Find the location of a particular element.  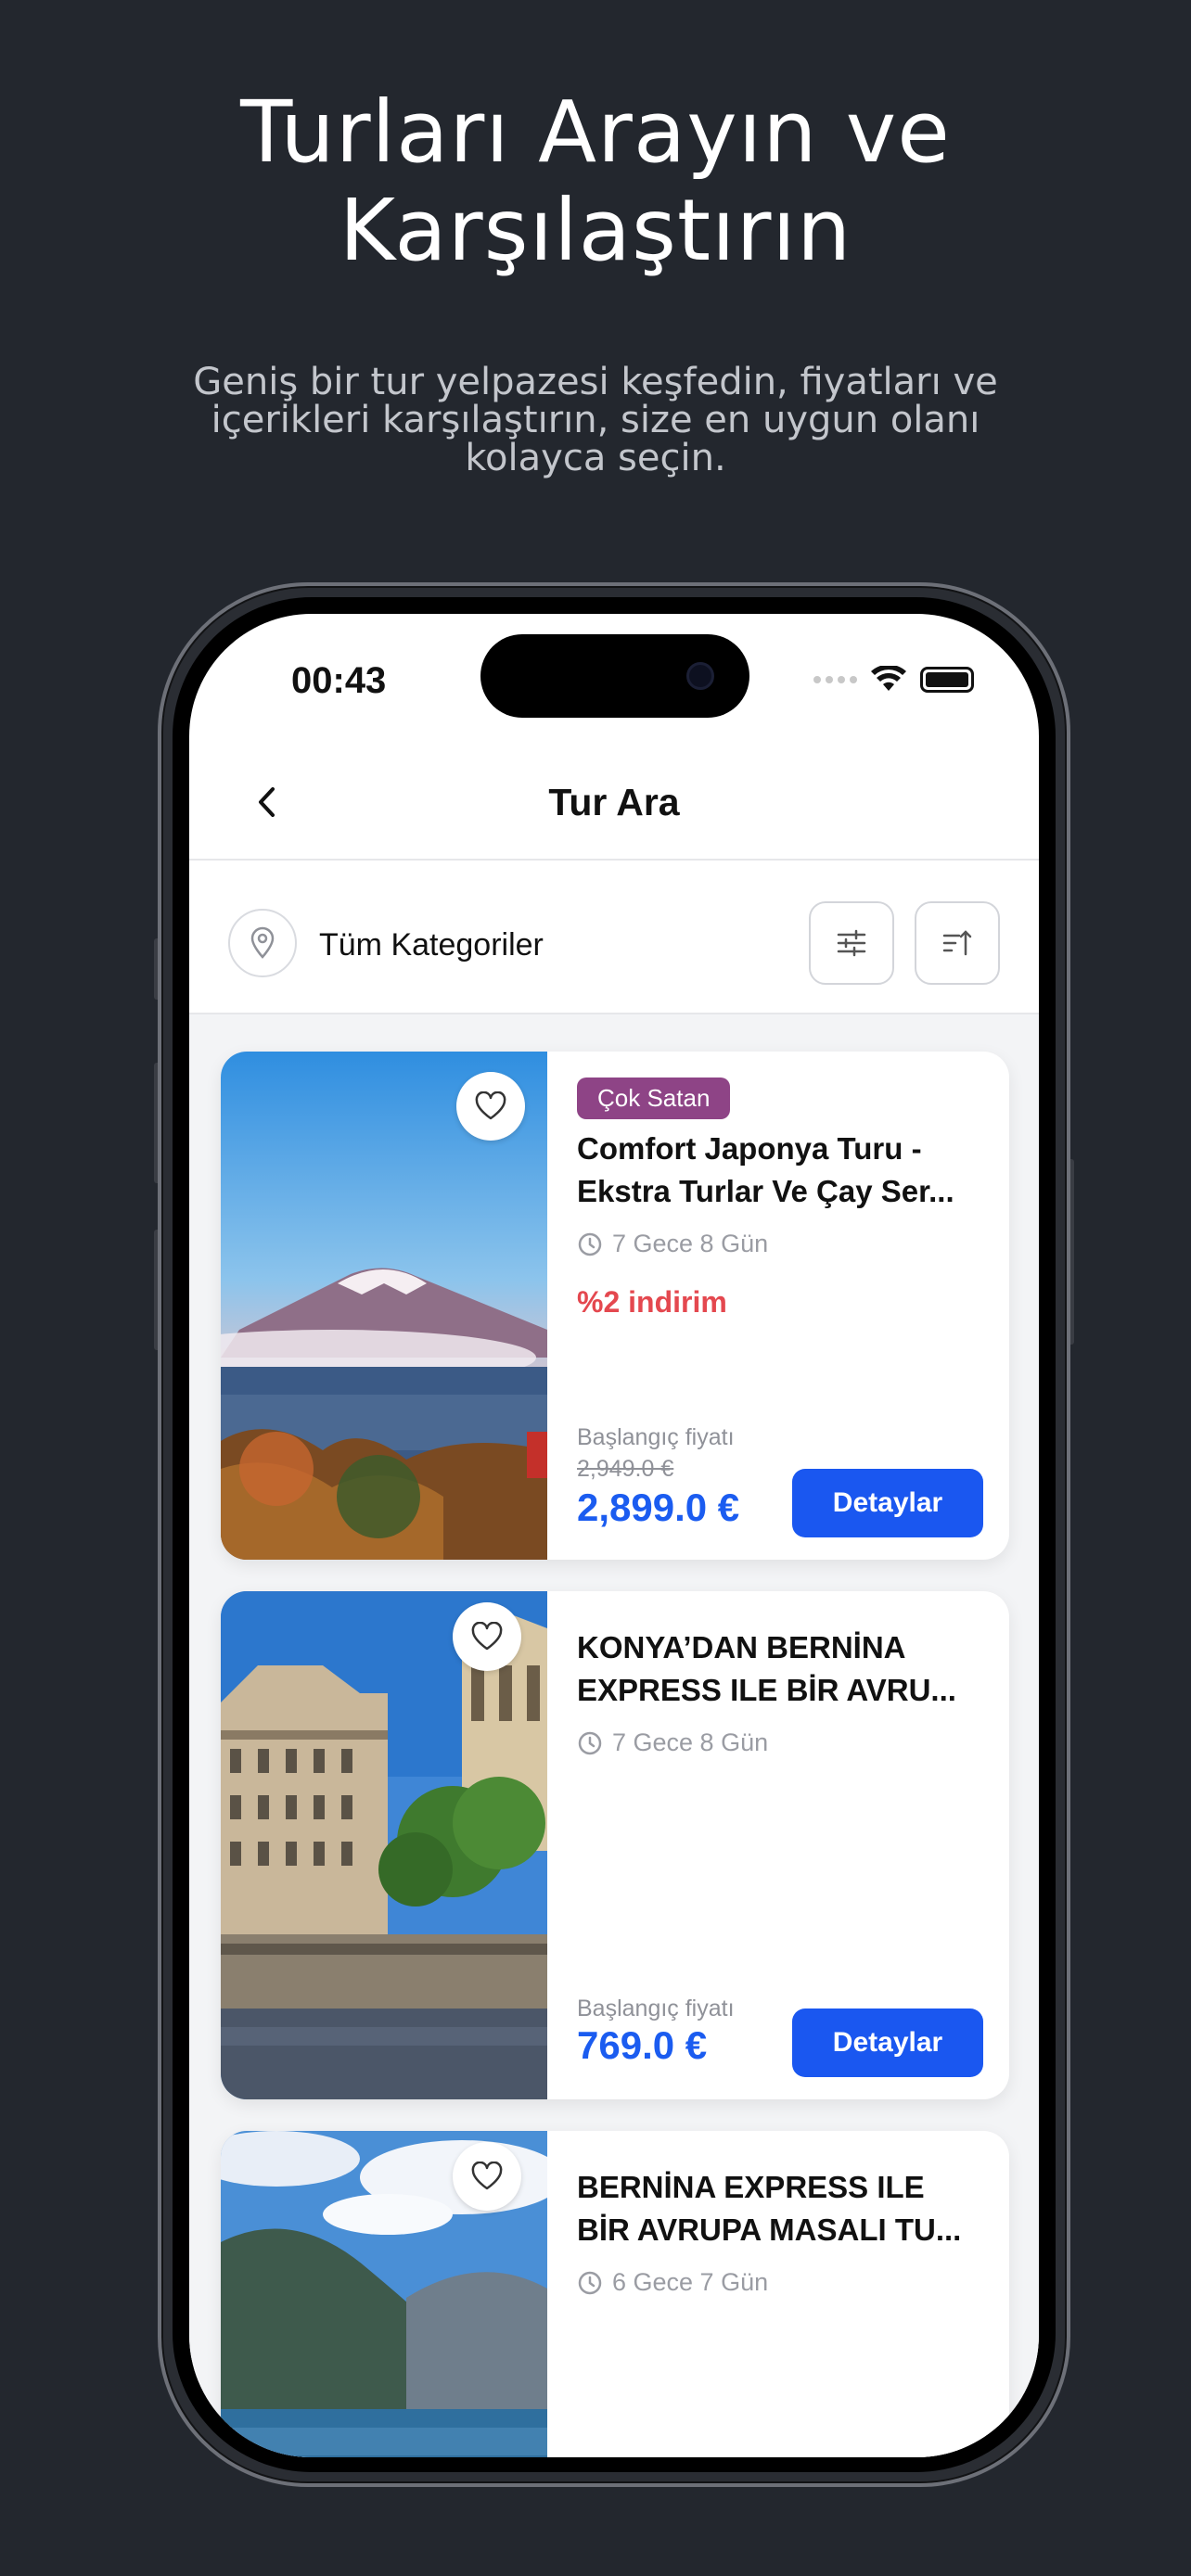

tour-duration-text: 6 Gece 7 Gün is located at coordinates (690, 2282).